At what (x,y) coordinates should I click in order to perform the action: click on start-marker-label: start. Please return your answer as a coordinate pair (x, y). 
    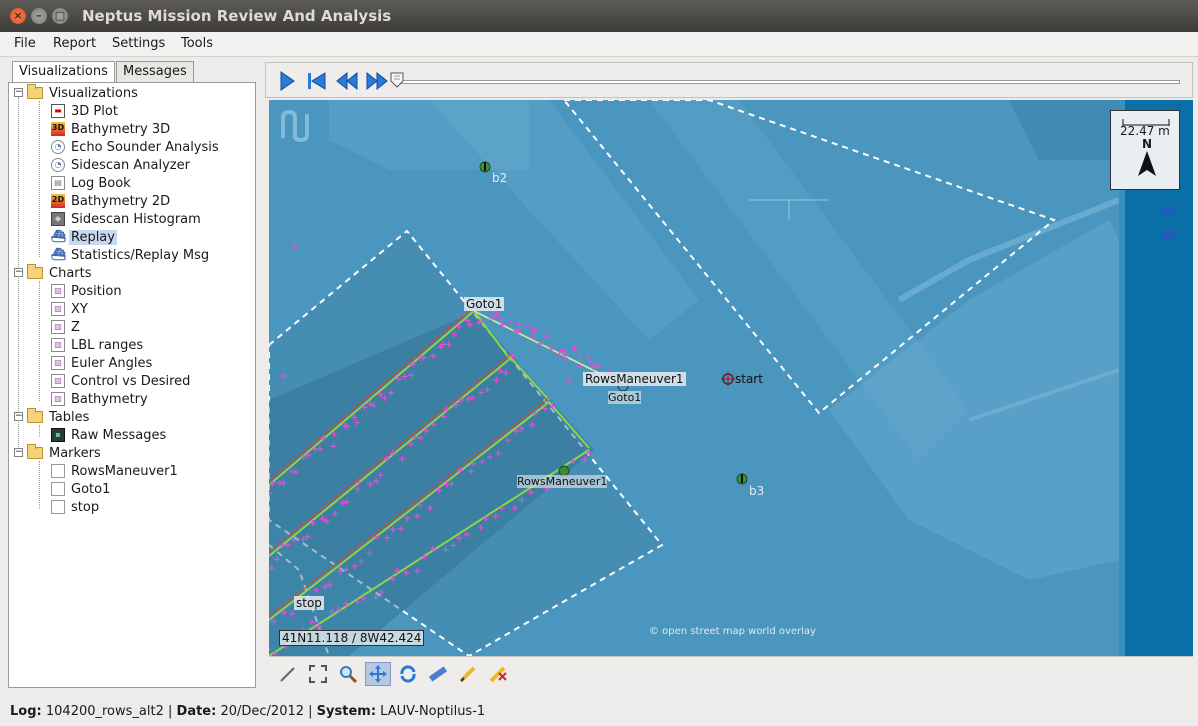
    Looking at the image, I should click on (749, 379).